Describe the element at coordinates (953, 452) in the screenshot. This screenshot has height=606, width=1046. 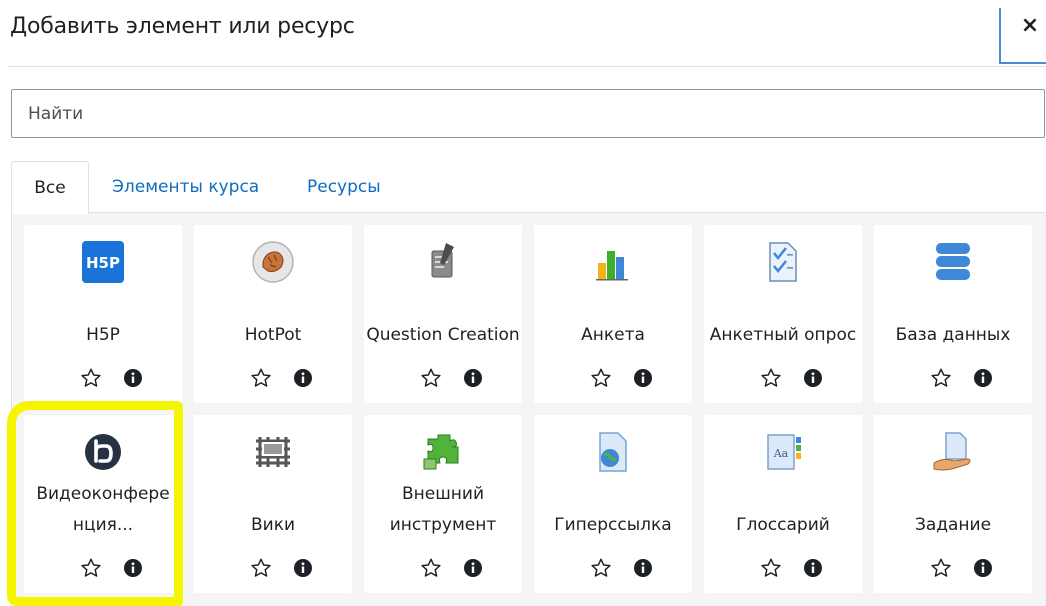
I see `assignment-icon` at that location.